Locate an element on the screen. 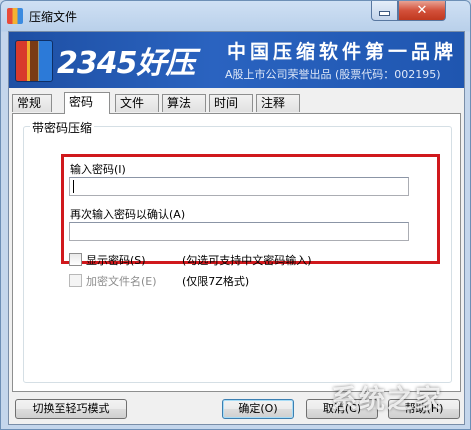 The height and width of the screenshot is (430, 471). tab-strip: 常规 密码 文件 算法 时间 注释 is located at coordinates (237, 103).